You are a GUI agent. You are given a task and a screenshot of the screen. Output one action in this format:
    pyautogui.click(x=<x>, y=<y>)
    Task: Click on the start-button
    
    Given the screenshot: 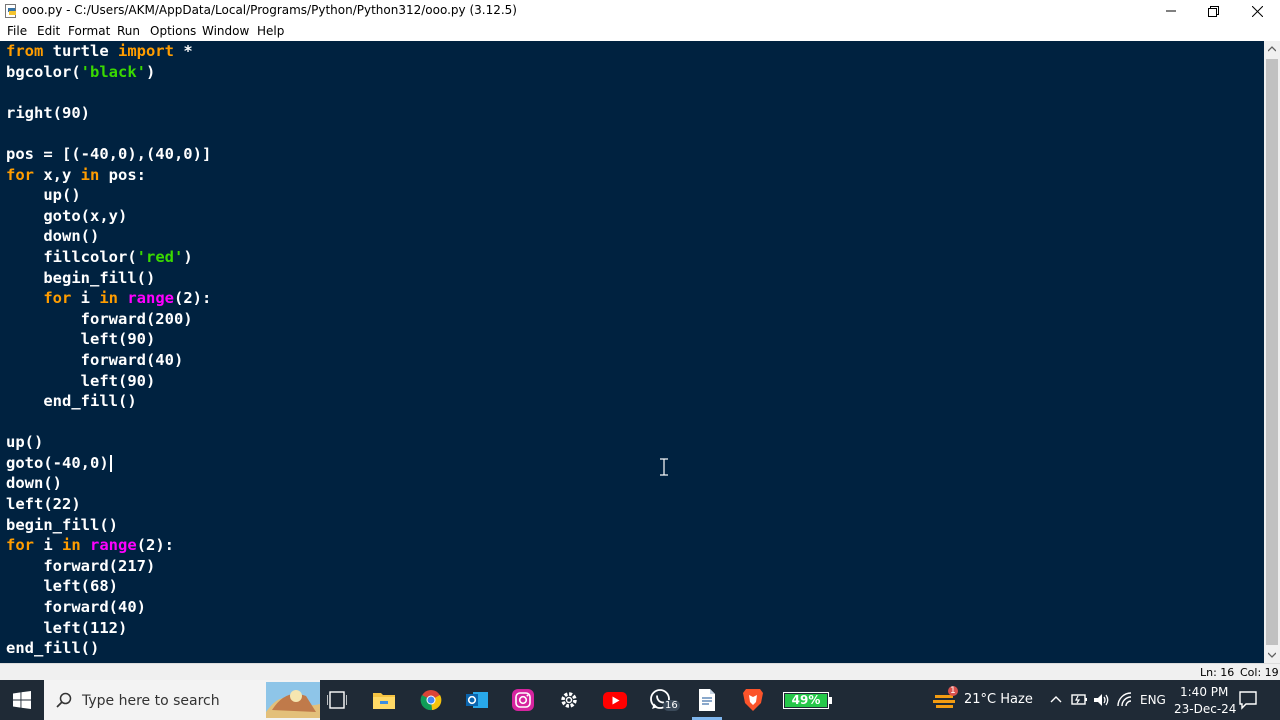 What is the action you would take?
    pyautogui.click(x=22, y=700)
    